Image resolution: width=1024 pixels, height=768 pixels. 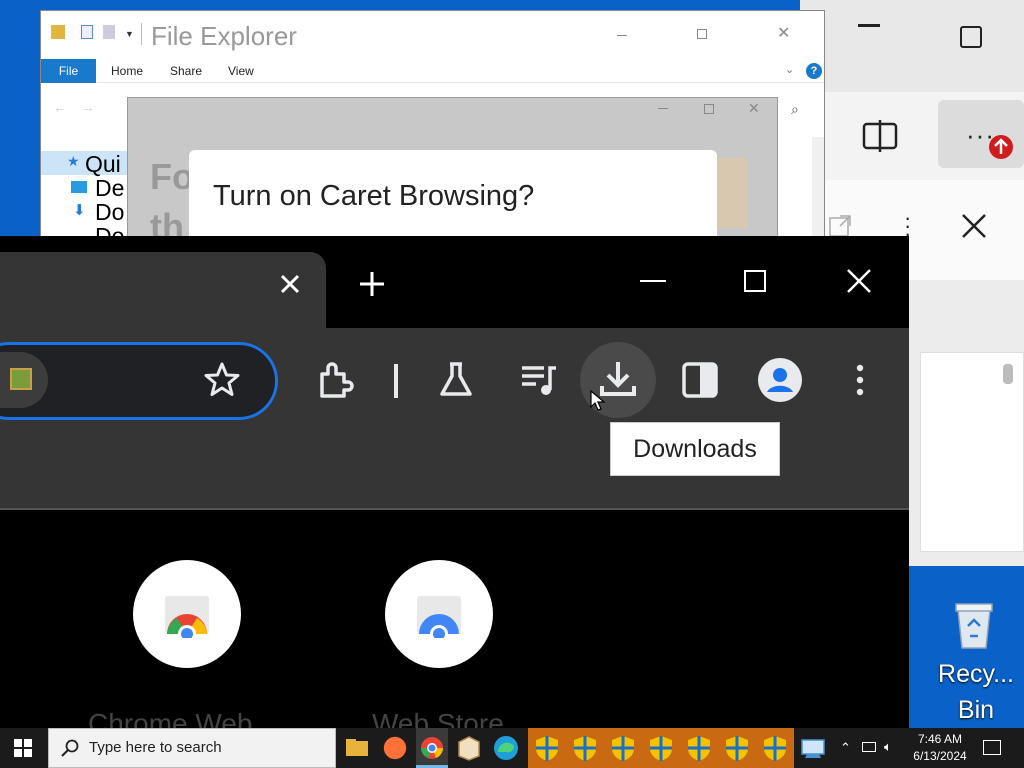 I want to click on tab-view: View, so click(x=241, y=71).